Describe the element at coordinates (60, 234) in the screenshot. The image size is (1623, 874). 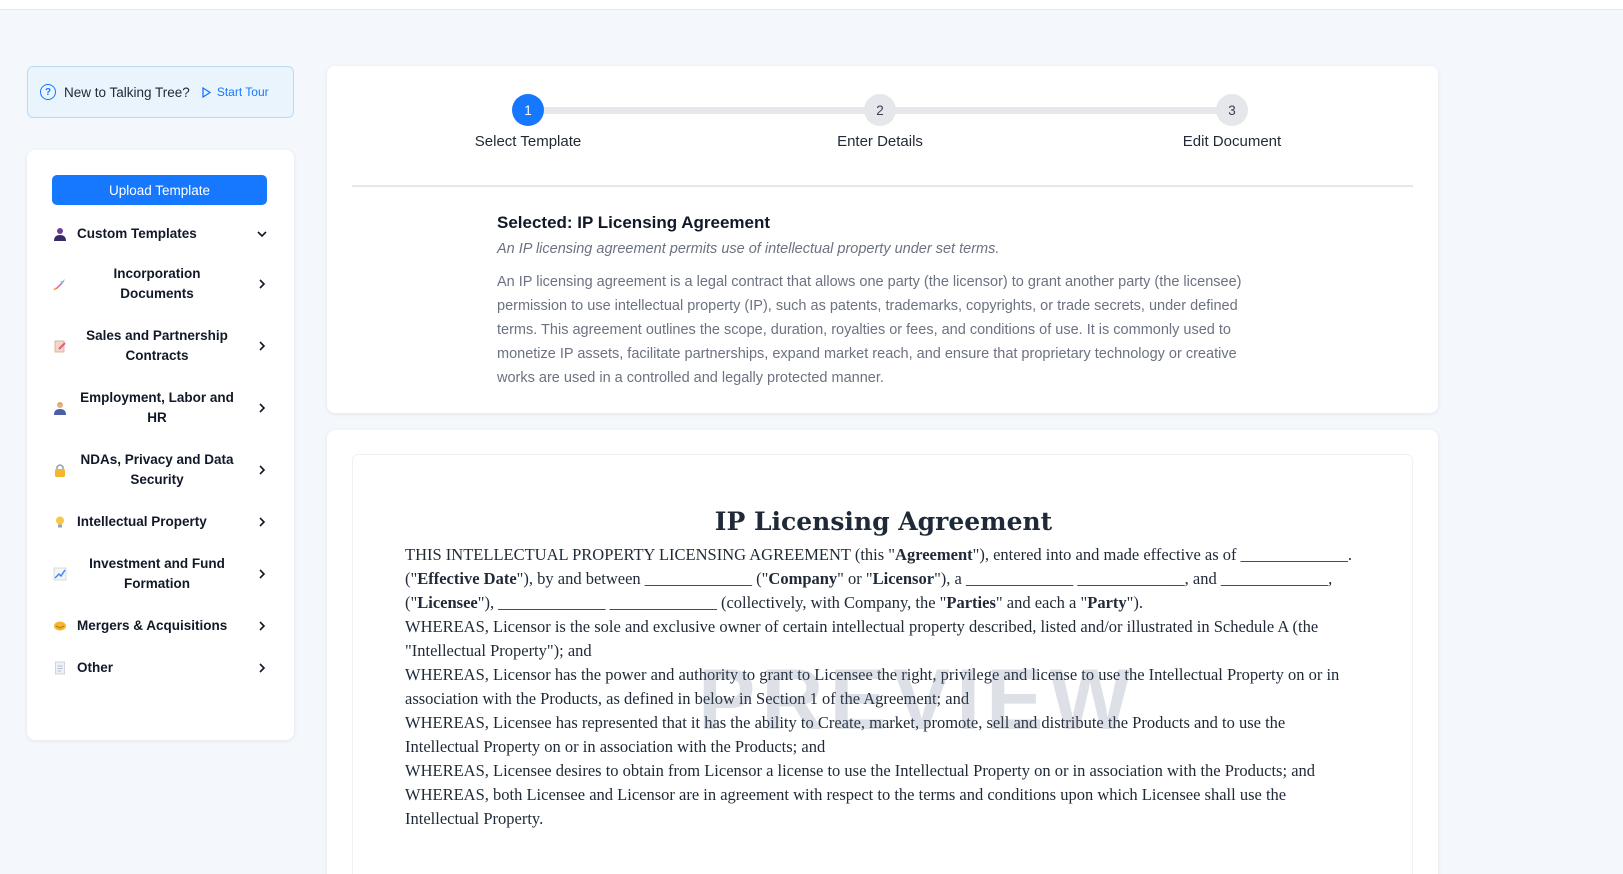
I see `person-icon` at that location.